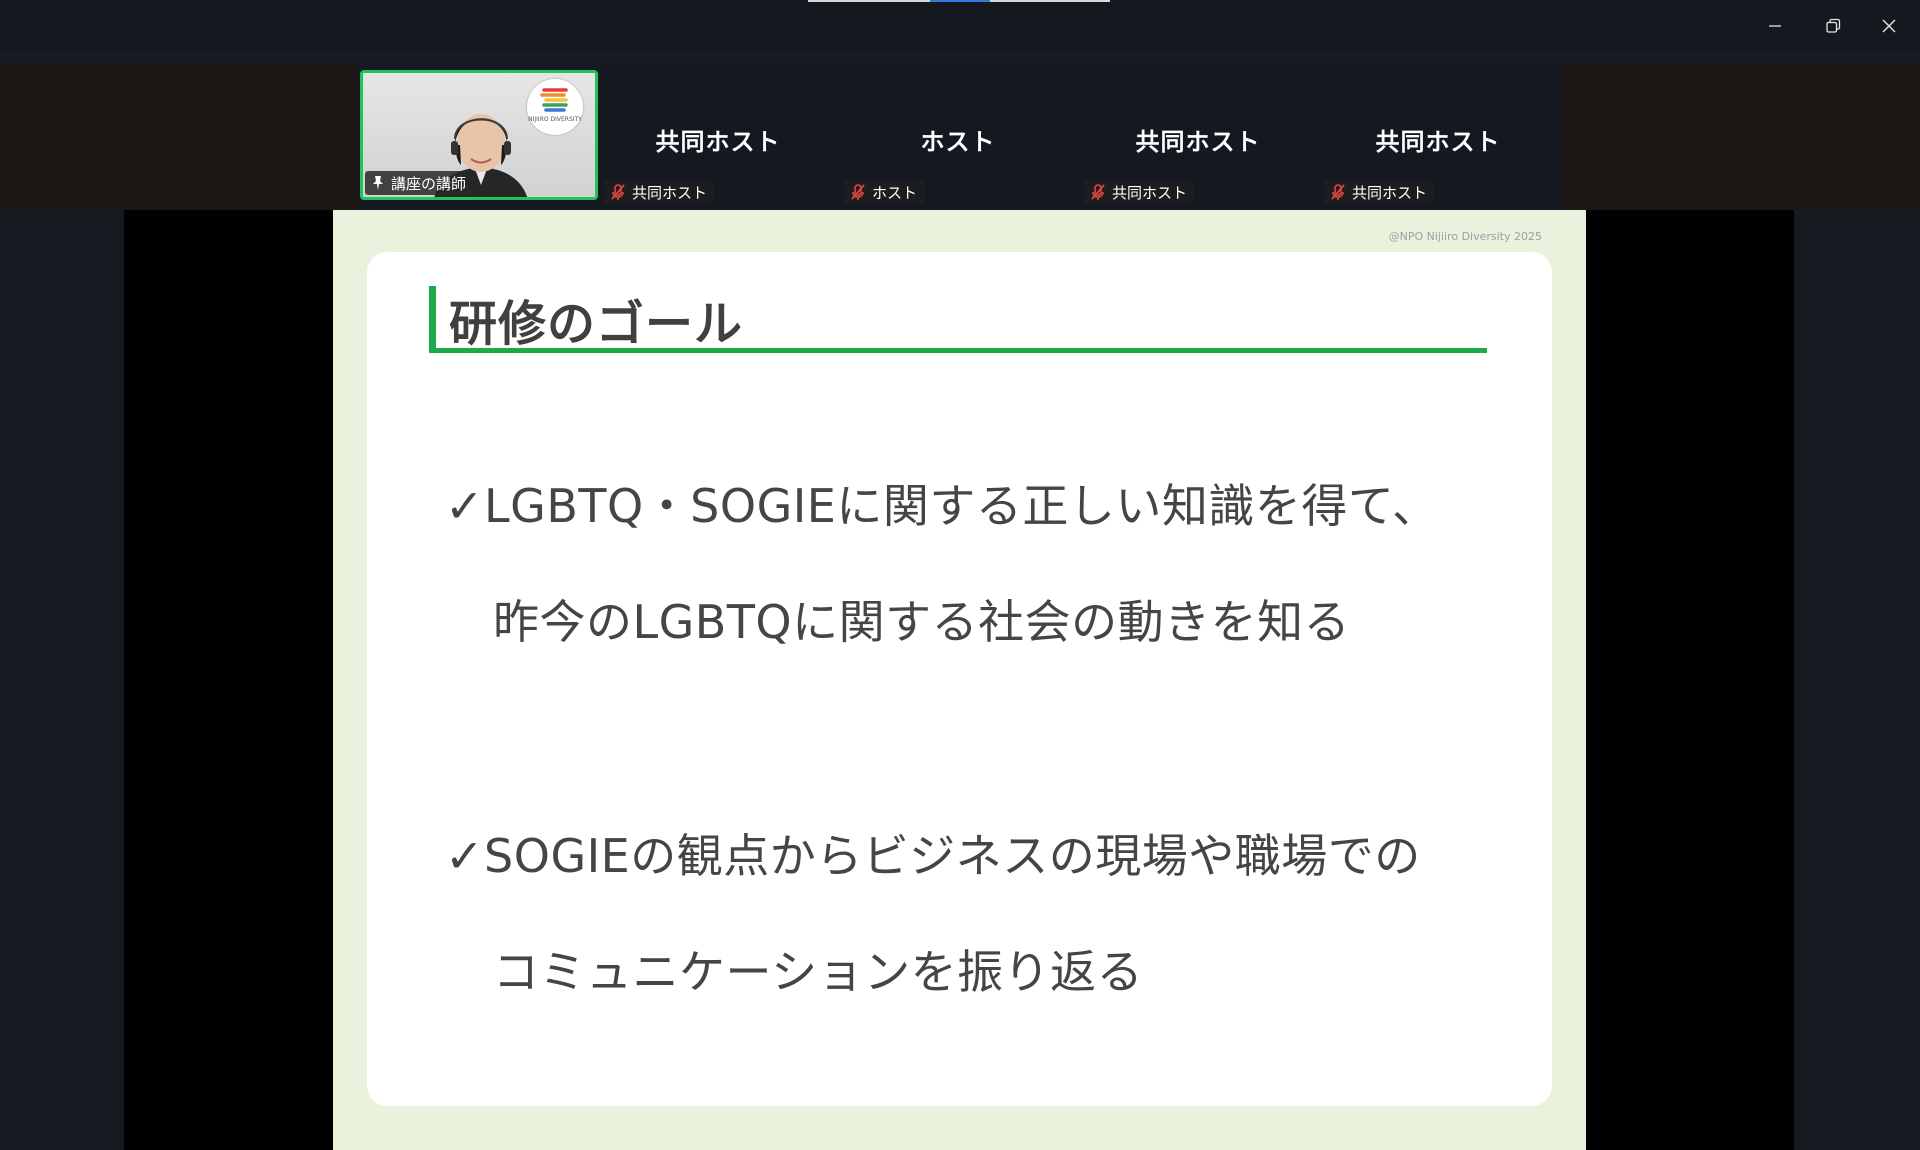 The image size is (1920, 1150). What do you see at coordinates (479, 135) in the screenshot?
I see `speaker-video-tile: NIJIIRO DIVERSITY 講座の講師` at bounding box center [479, 135].